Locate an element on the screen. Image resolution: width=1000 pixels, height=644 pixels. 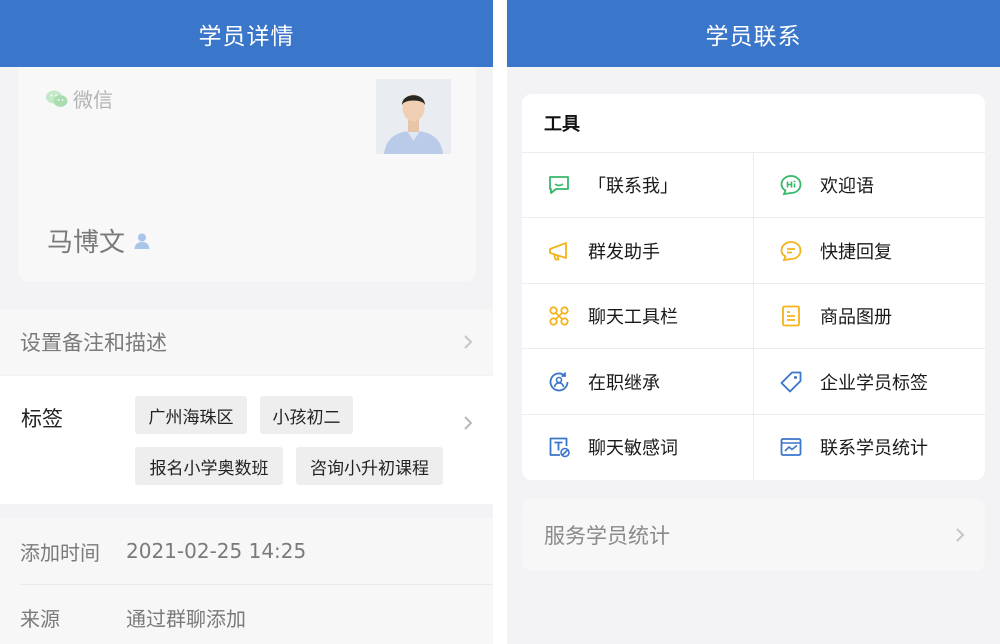
wechat-label: 微信 is located at coordinates (93, 100).